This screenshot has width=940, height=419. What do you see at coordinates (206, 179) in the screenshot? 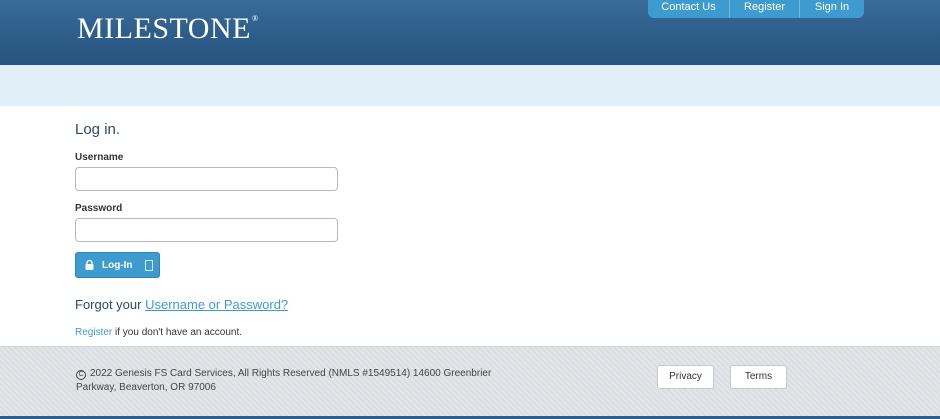
I see `username-input` at bounding box center [206, 179].